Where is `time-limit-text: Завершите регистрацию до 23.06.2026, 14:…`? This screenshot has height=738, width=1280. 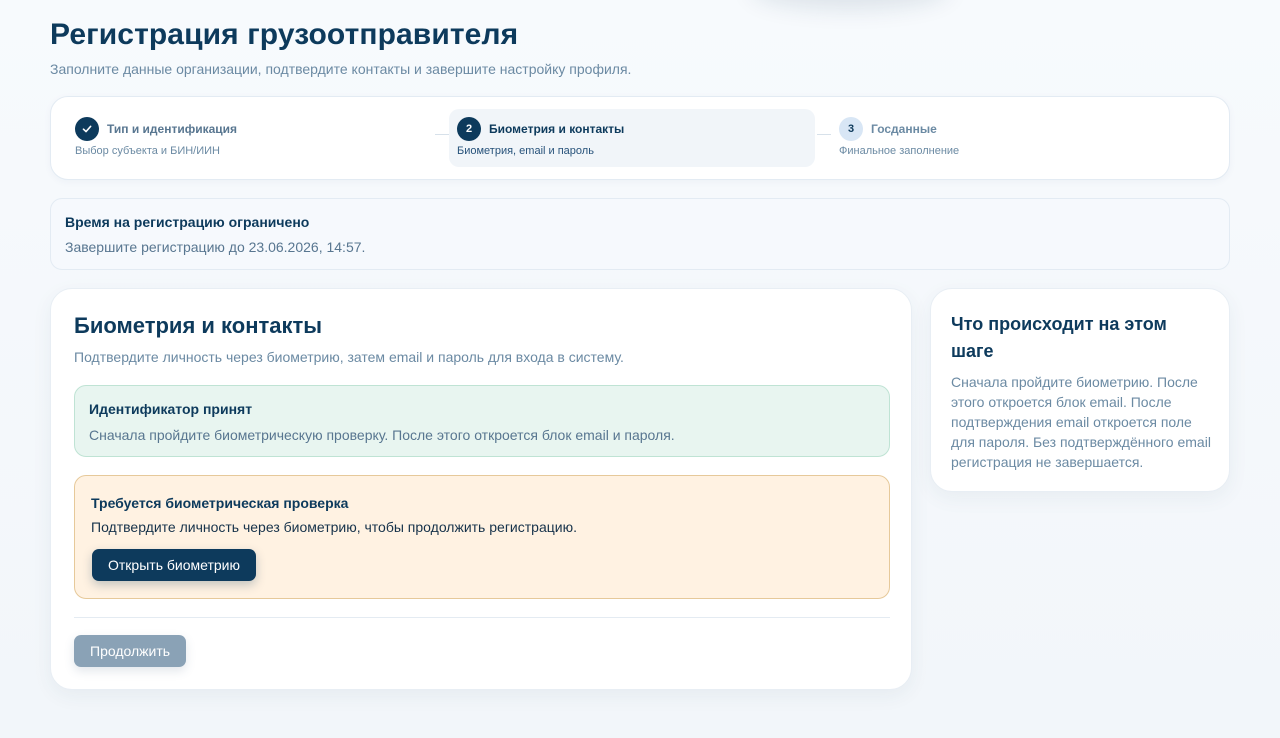
time-limit-text: Завершите регистрацию до 23.06.2026, 14:… is located at coordinates (215, 247).